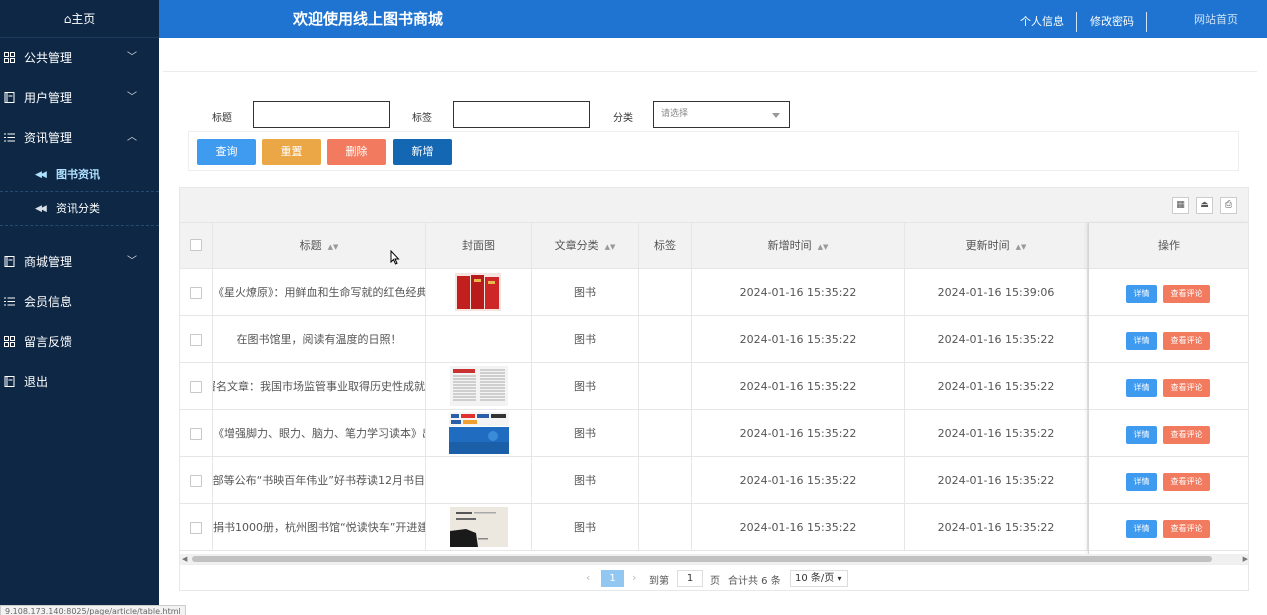  I want to click on column-cover-label: 封面图, so click(478, 245).